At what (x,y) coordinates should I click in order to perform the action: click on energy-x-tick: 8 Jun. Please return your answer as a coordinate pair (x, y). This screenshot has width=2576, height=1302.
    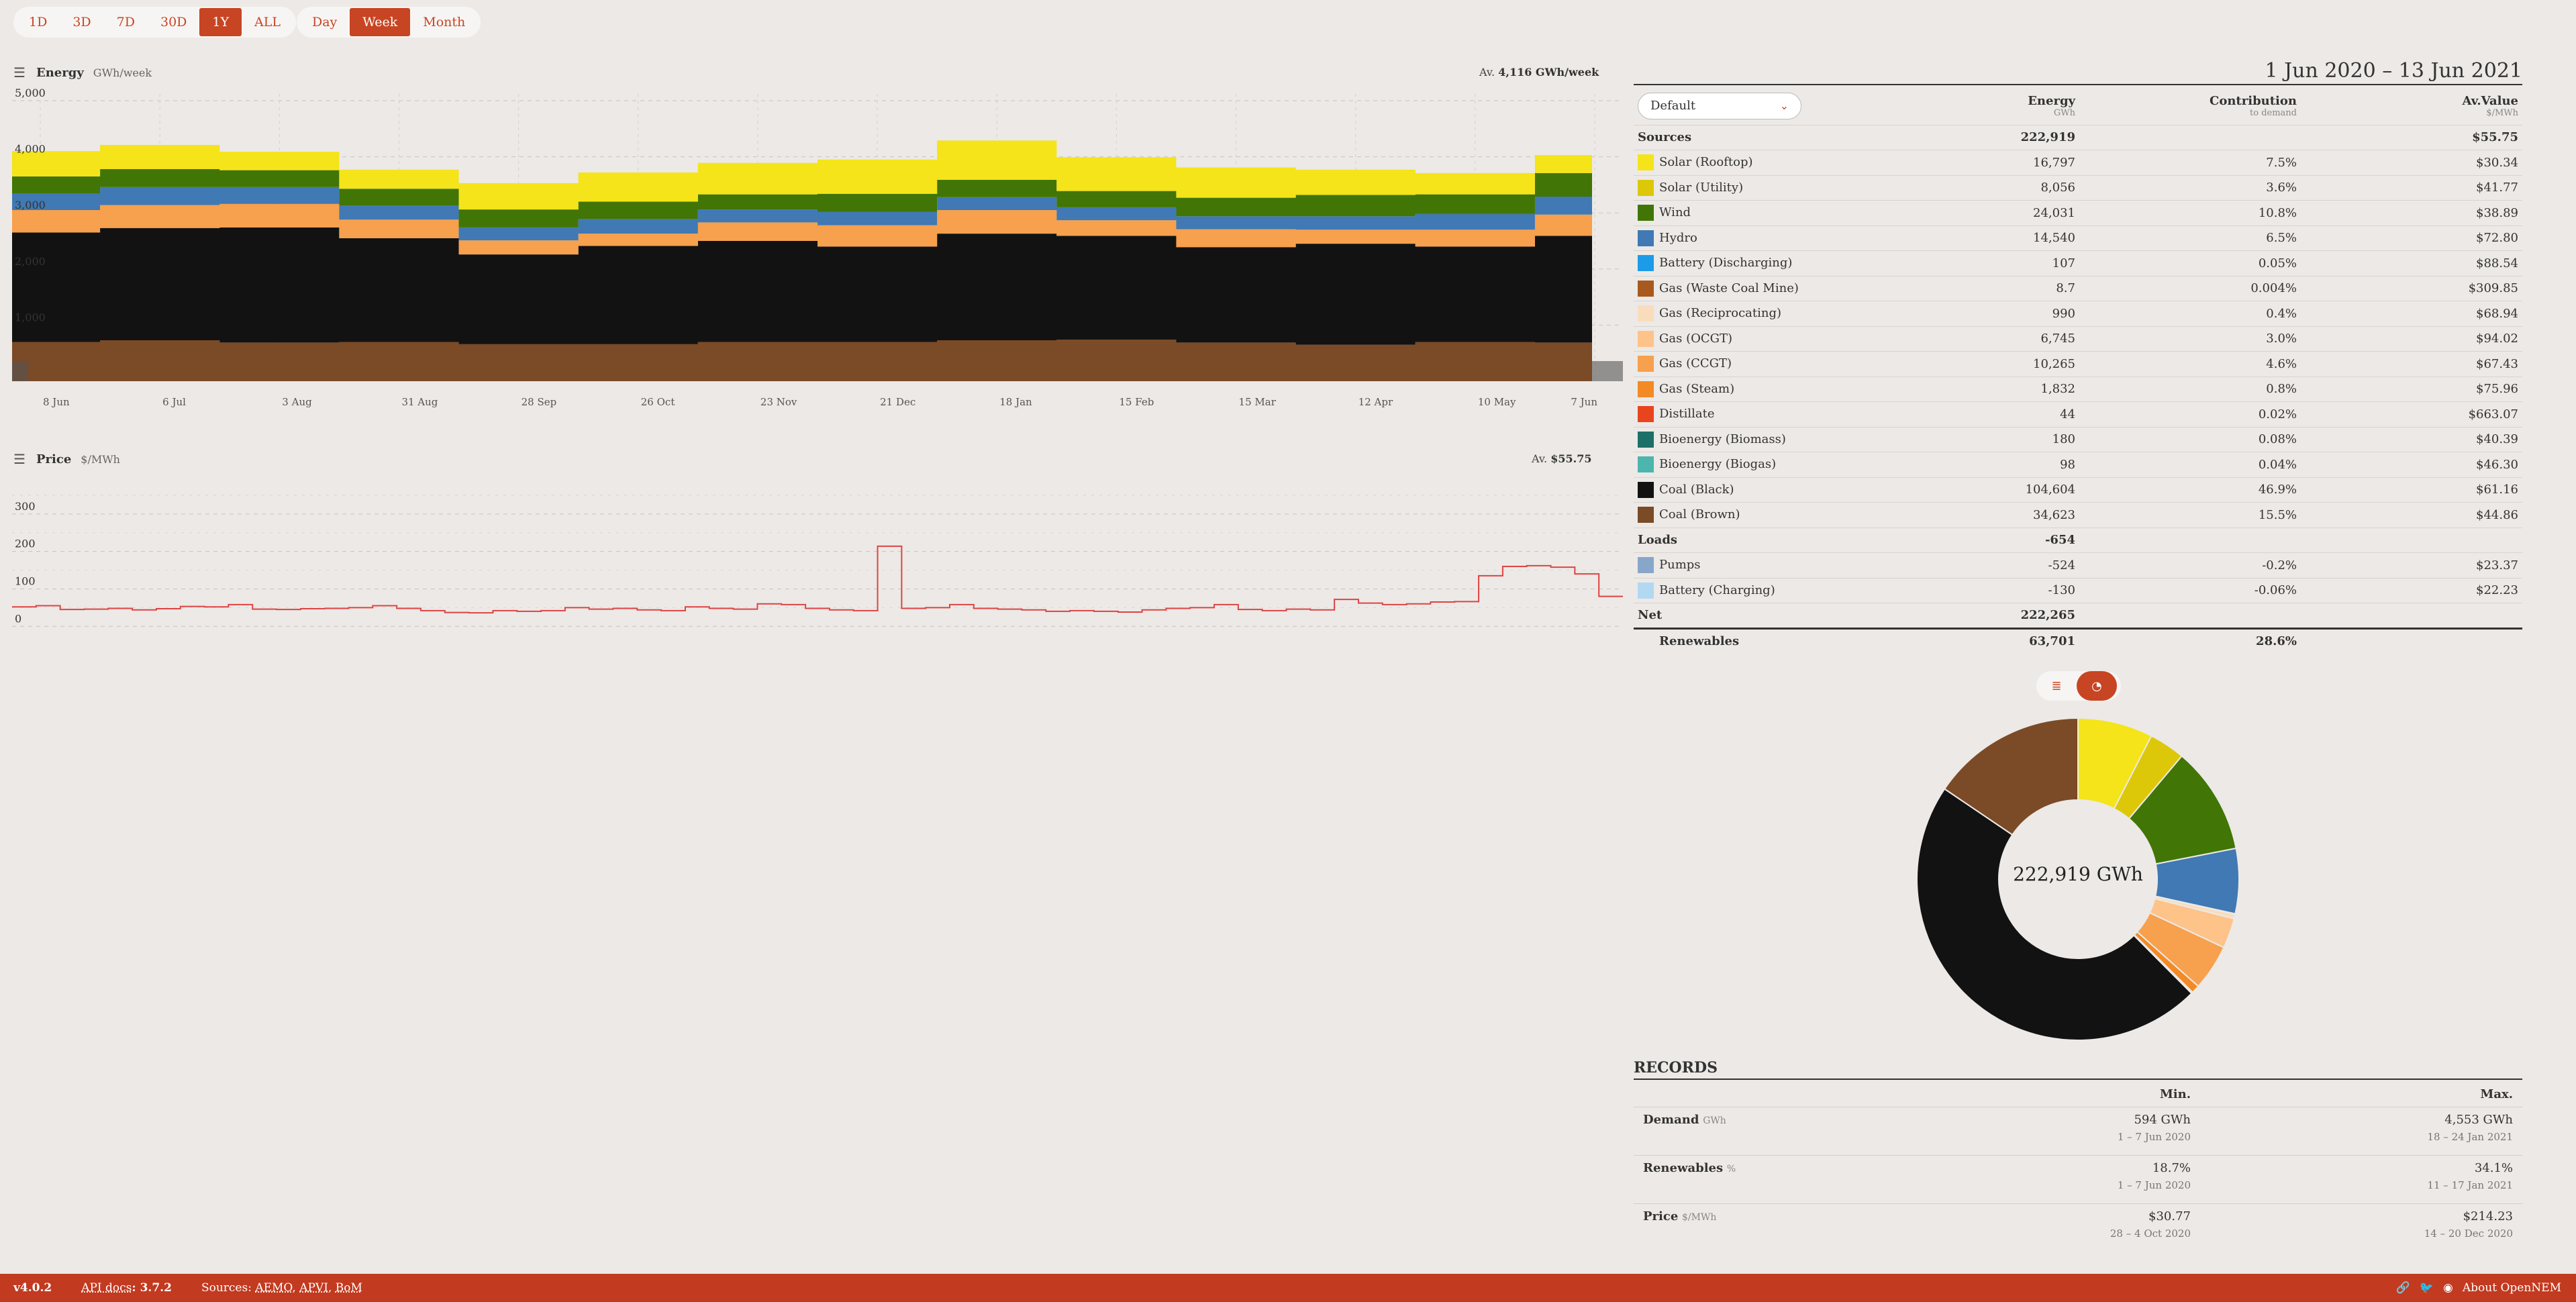
    Looking at the image, I should click on (56, 402).